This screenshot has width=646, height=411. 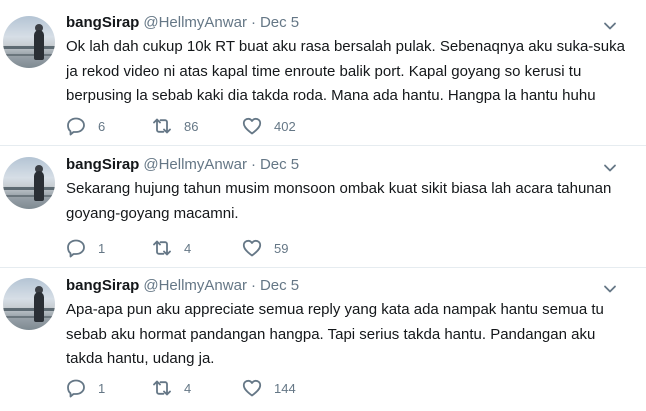 I want to click on tweet-actions: 1 4 144, so click(x=266, y=388).